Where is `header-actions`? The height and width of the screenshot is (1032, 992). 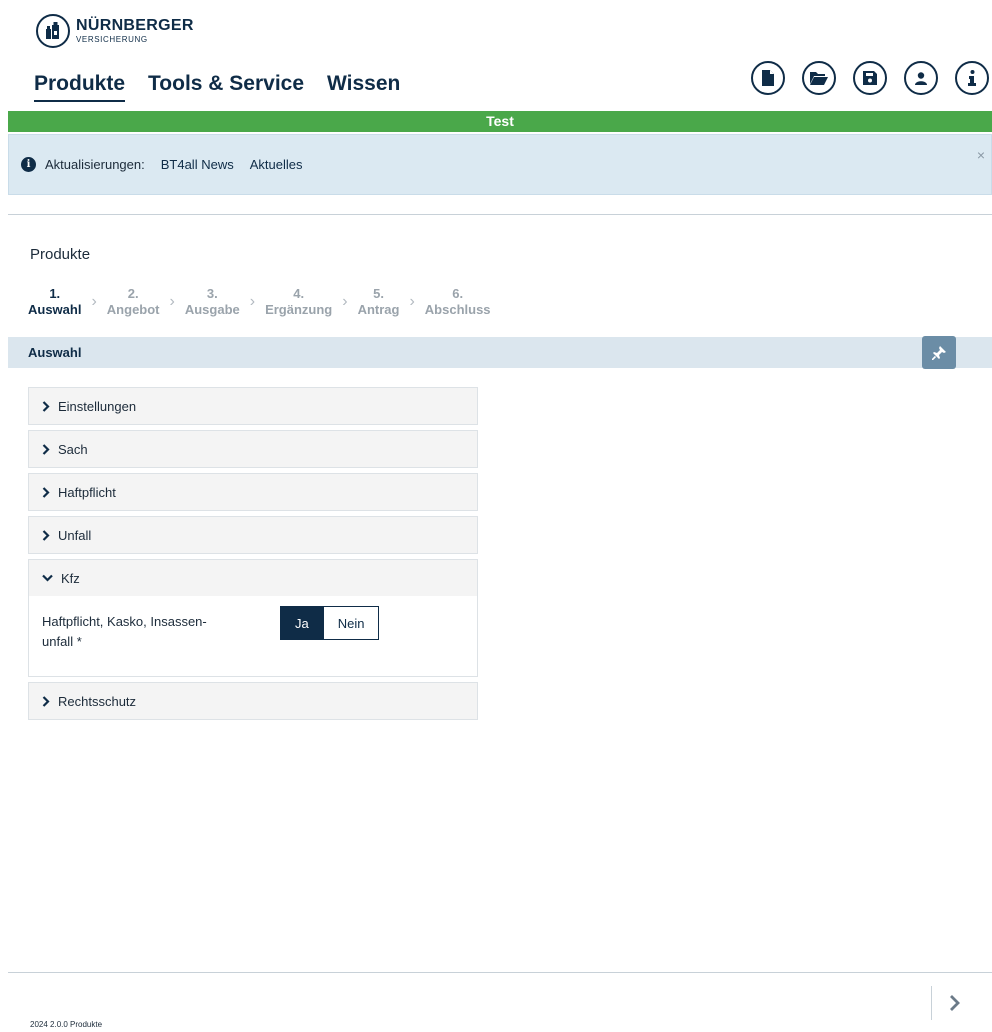
header-actions is located at coordinates (870, 78).